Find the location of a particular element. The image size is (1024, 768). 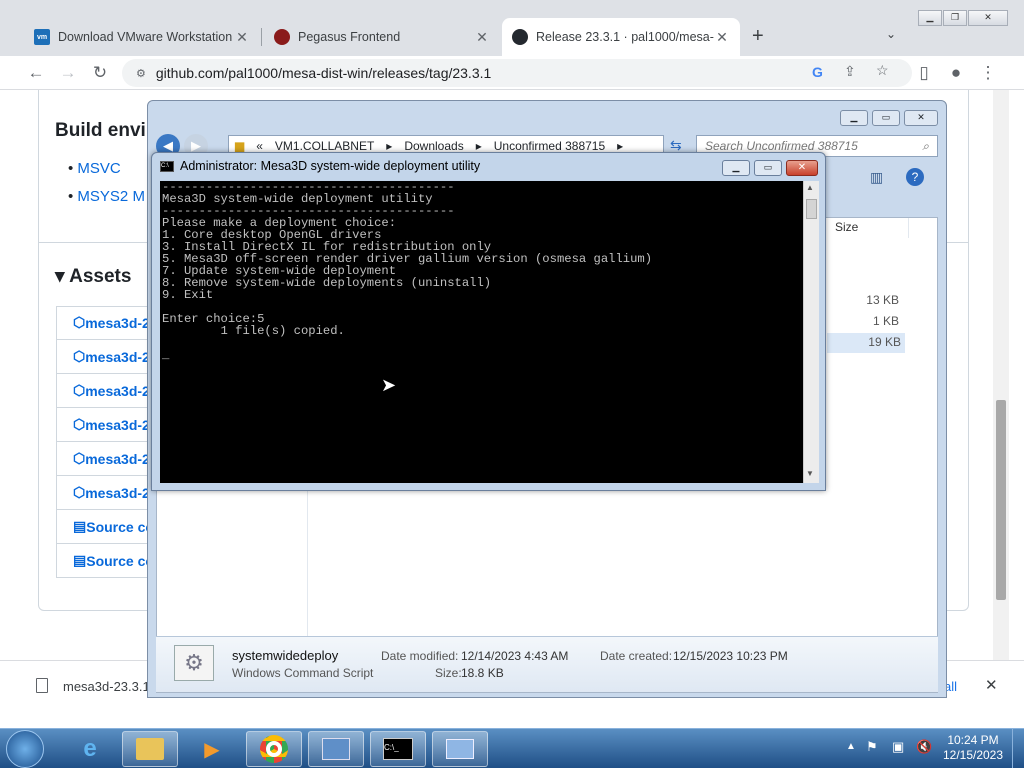

scroll-up-icon: ▲ is located at coordinates (810, 187).